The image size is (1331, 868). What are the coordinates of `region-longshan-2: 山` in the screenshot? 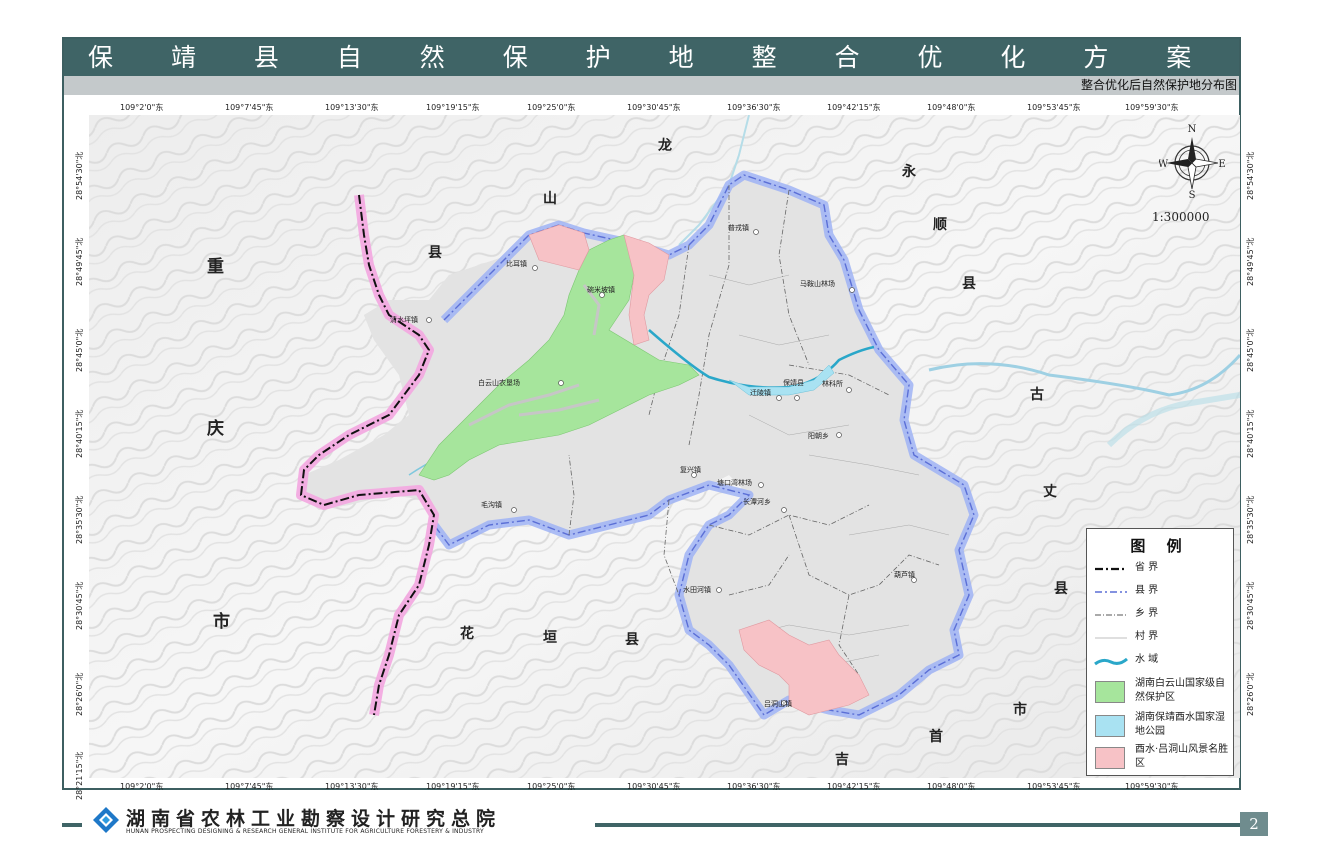 It's located at (550, 199).